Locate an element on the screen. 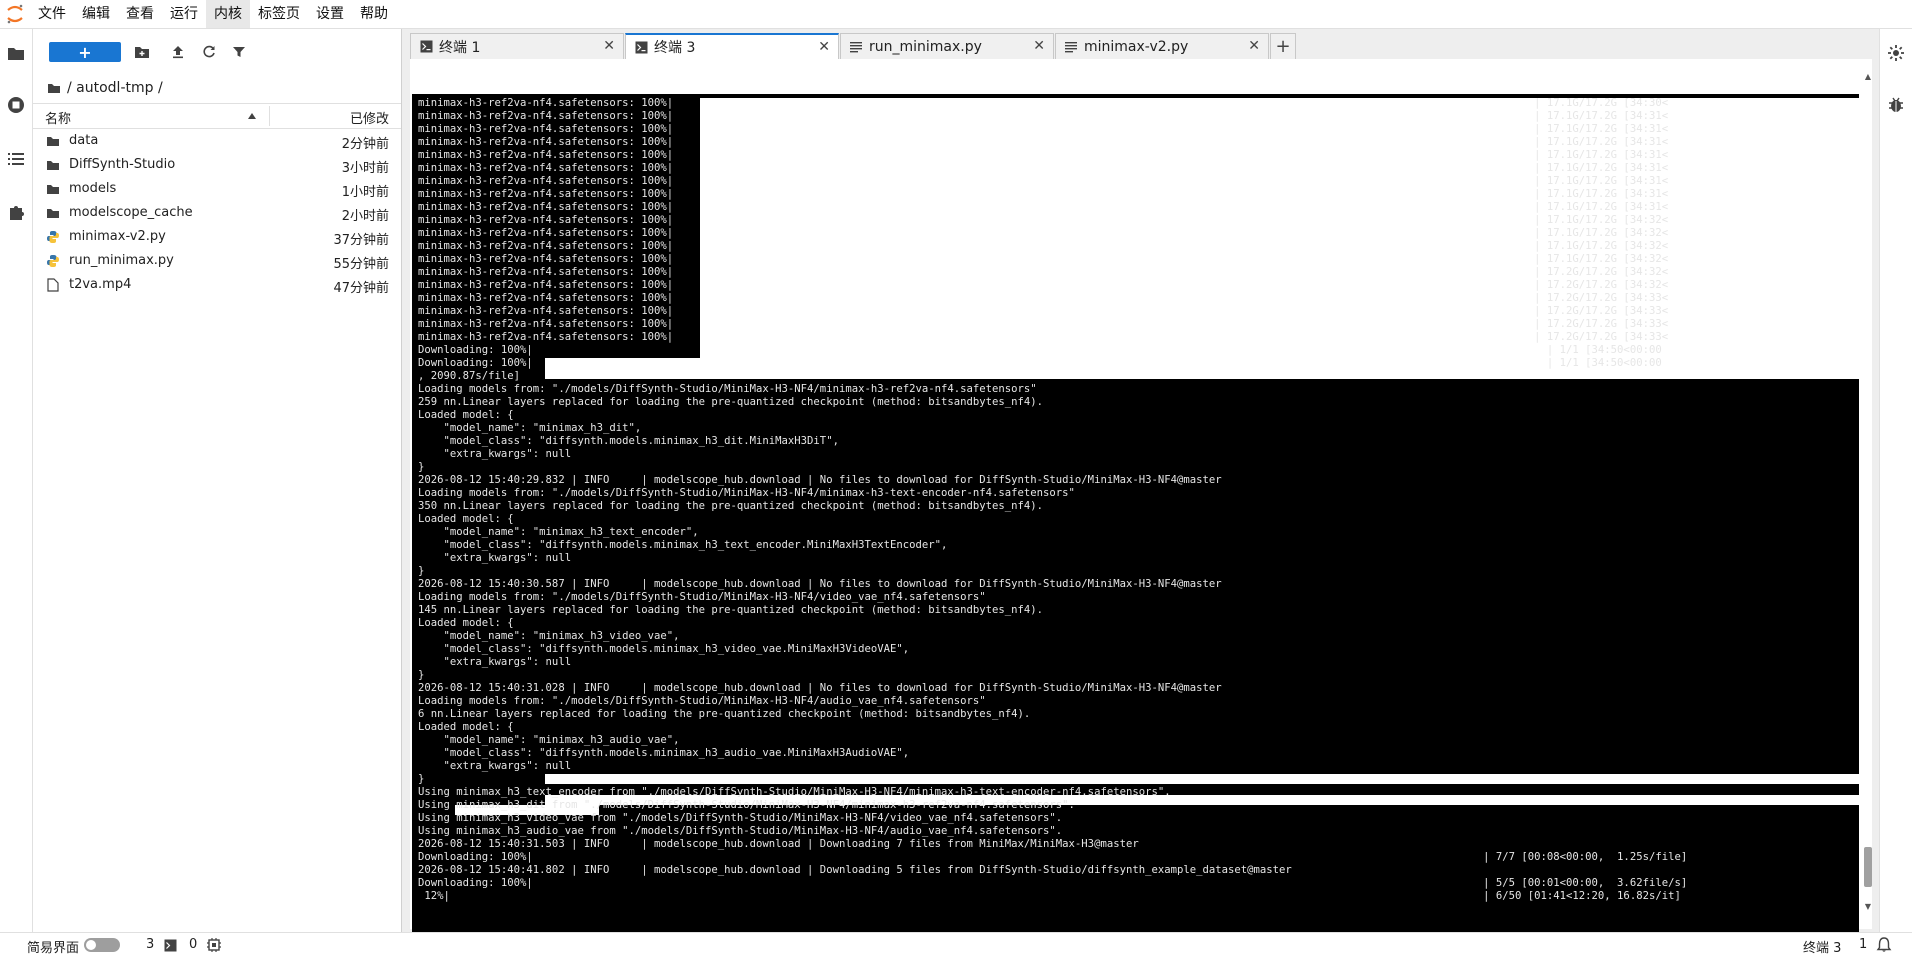  status-bar: 简易界面 3 0 终端 3 1 is located at coordinates (956, 944).